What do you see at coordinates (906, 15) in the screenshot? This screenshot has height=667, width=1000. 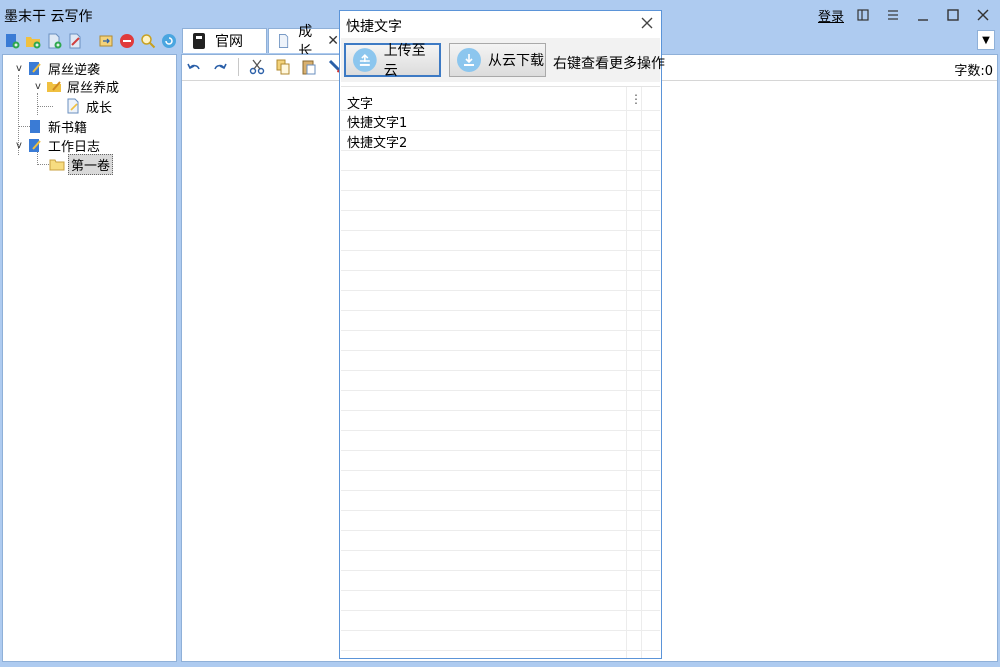 I see `window-controls: 登录` at bounding box center [906, 15].